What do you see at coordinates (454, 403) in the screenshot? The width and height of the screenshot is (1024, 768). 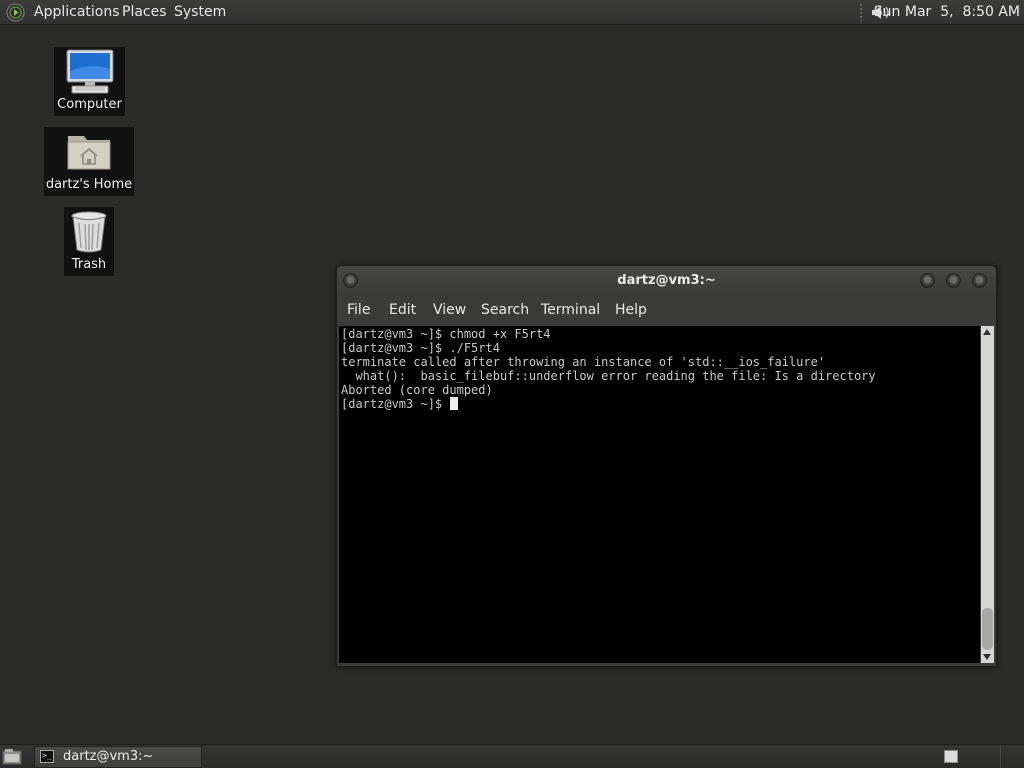 I see `text-cursor` at bounding box center [454, 403].